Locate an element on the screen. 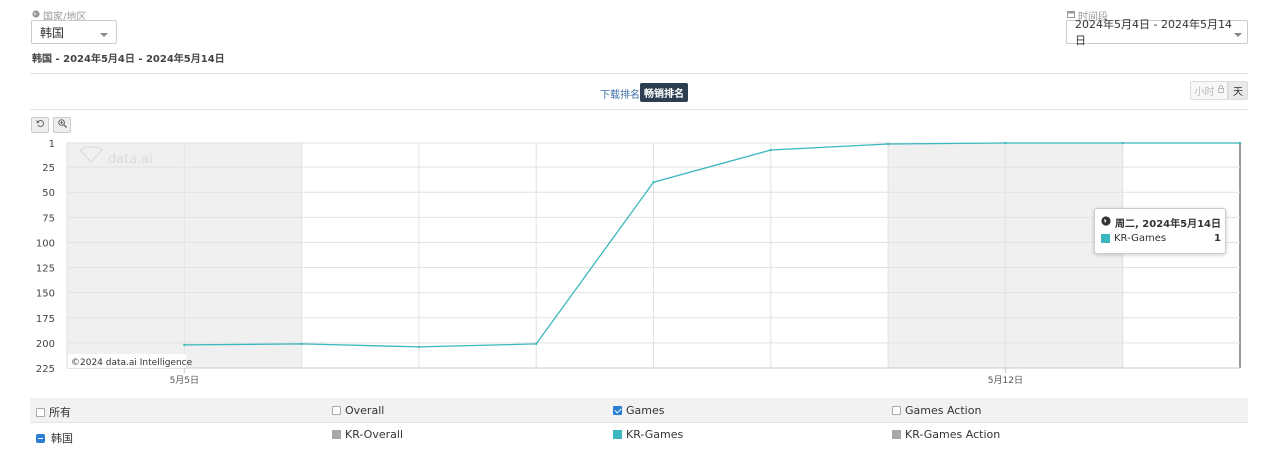 Image resolution: width=1280 pixels, height=454 pixels. legend-games-checkbox: Games is located at coordinates (638, 410).